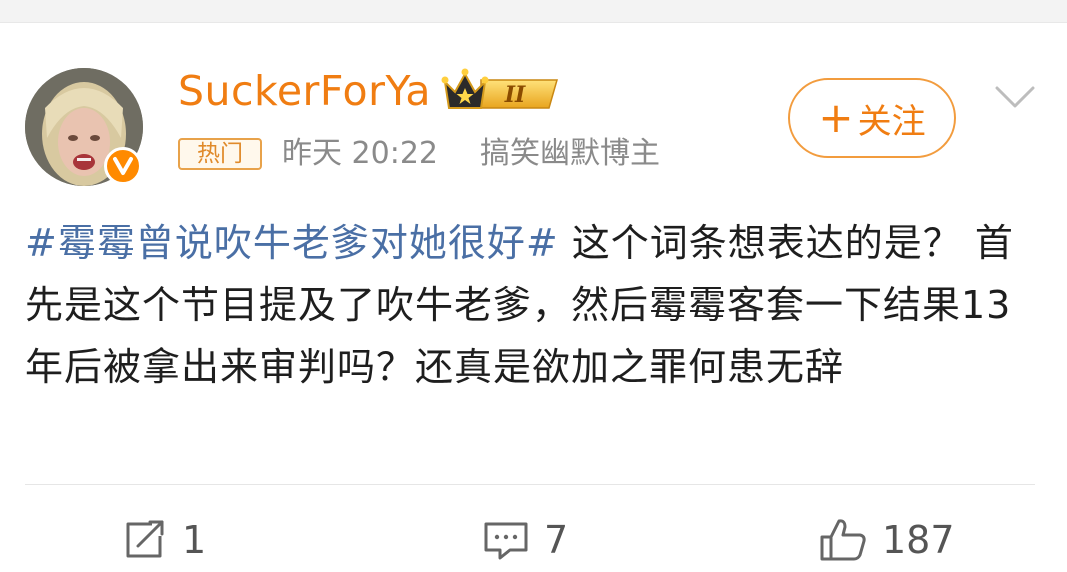 This screenshot has width=1067, height=572. Describe the element at coordinates (499, 88) in the screenshot. I see `crown-icon: II` at that location.